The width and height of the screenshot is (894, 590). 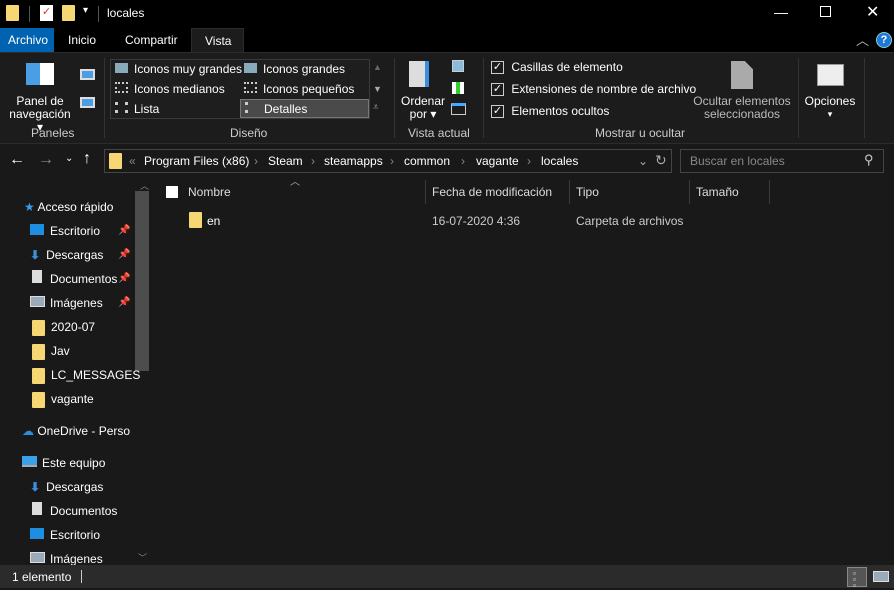 What do you see at coordinates (781, 12) in the screenshot?
I see `minimize-button: —` at bounding box center [781, 12].